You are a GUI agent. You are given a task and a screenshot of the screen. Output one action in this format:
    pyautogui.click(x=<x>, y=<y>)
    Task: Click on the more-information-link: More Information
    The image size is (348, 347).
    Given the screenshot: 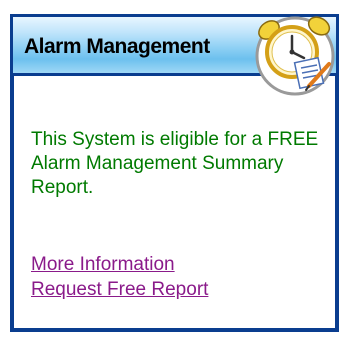 What is the action you would take?
    pyautogui.click(x=103, y=265)
    